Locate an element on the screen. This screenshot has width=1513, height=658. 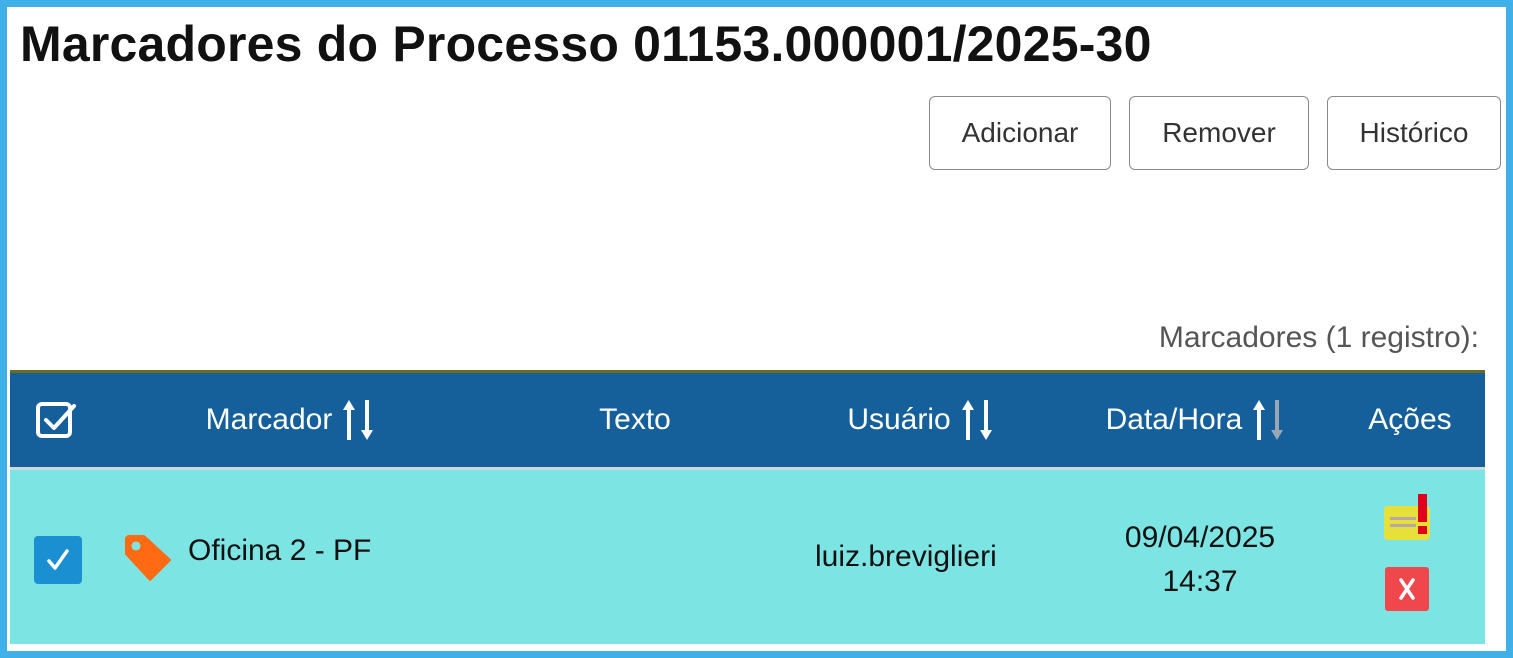
history-button: Histórico is located at coordinates (1414, 133).